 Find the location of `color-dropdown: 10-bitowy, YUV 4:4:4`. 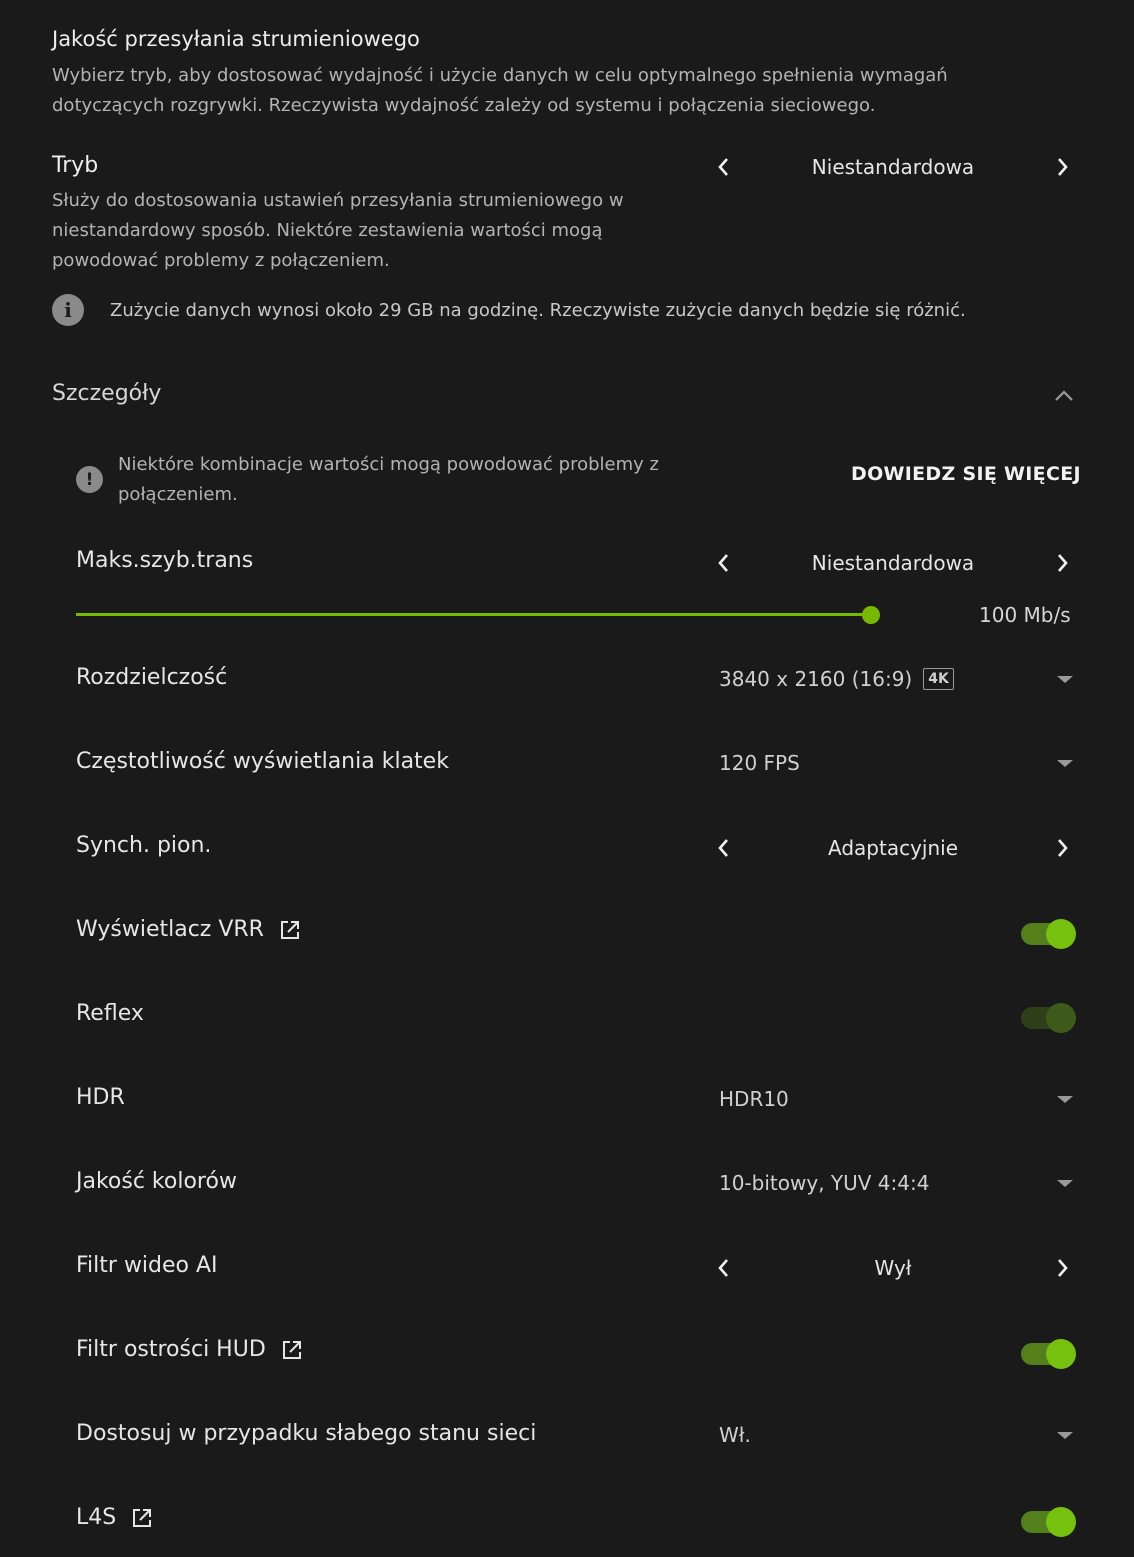

color-dropdown: 10-bitowy, YUV 4:4:4 is located at coordinates (899, 1183).